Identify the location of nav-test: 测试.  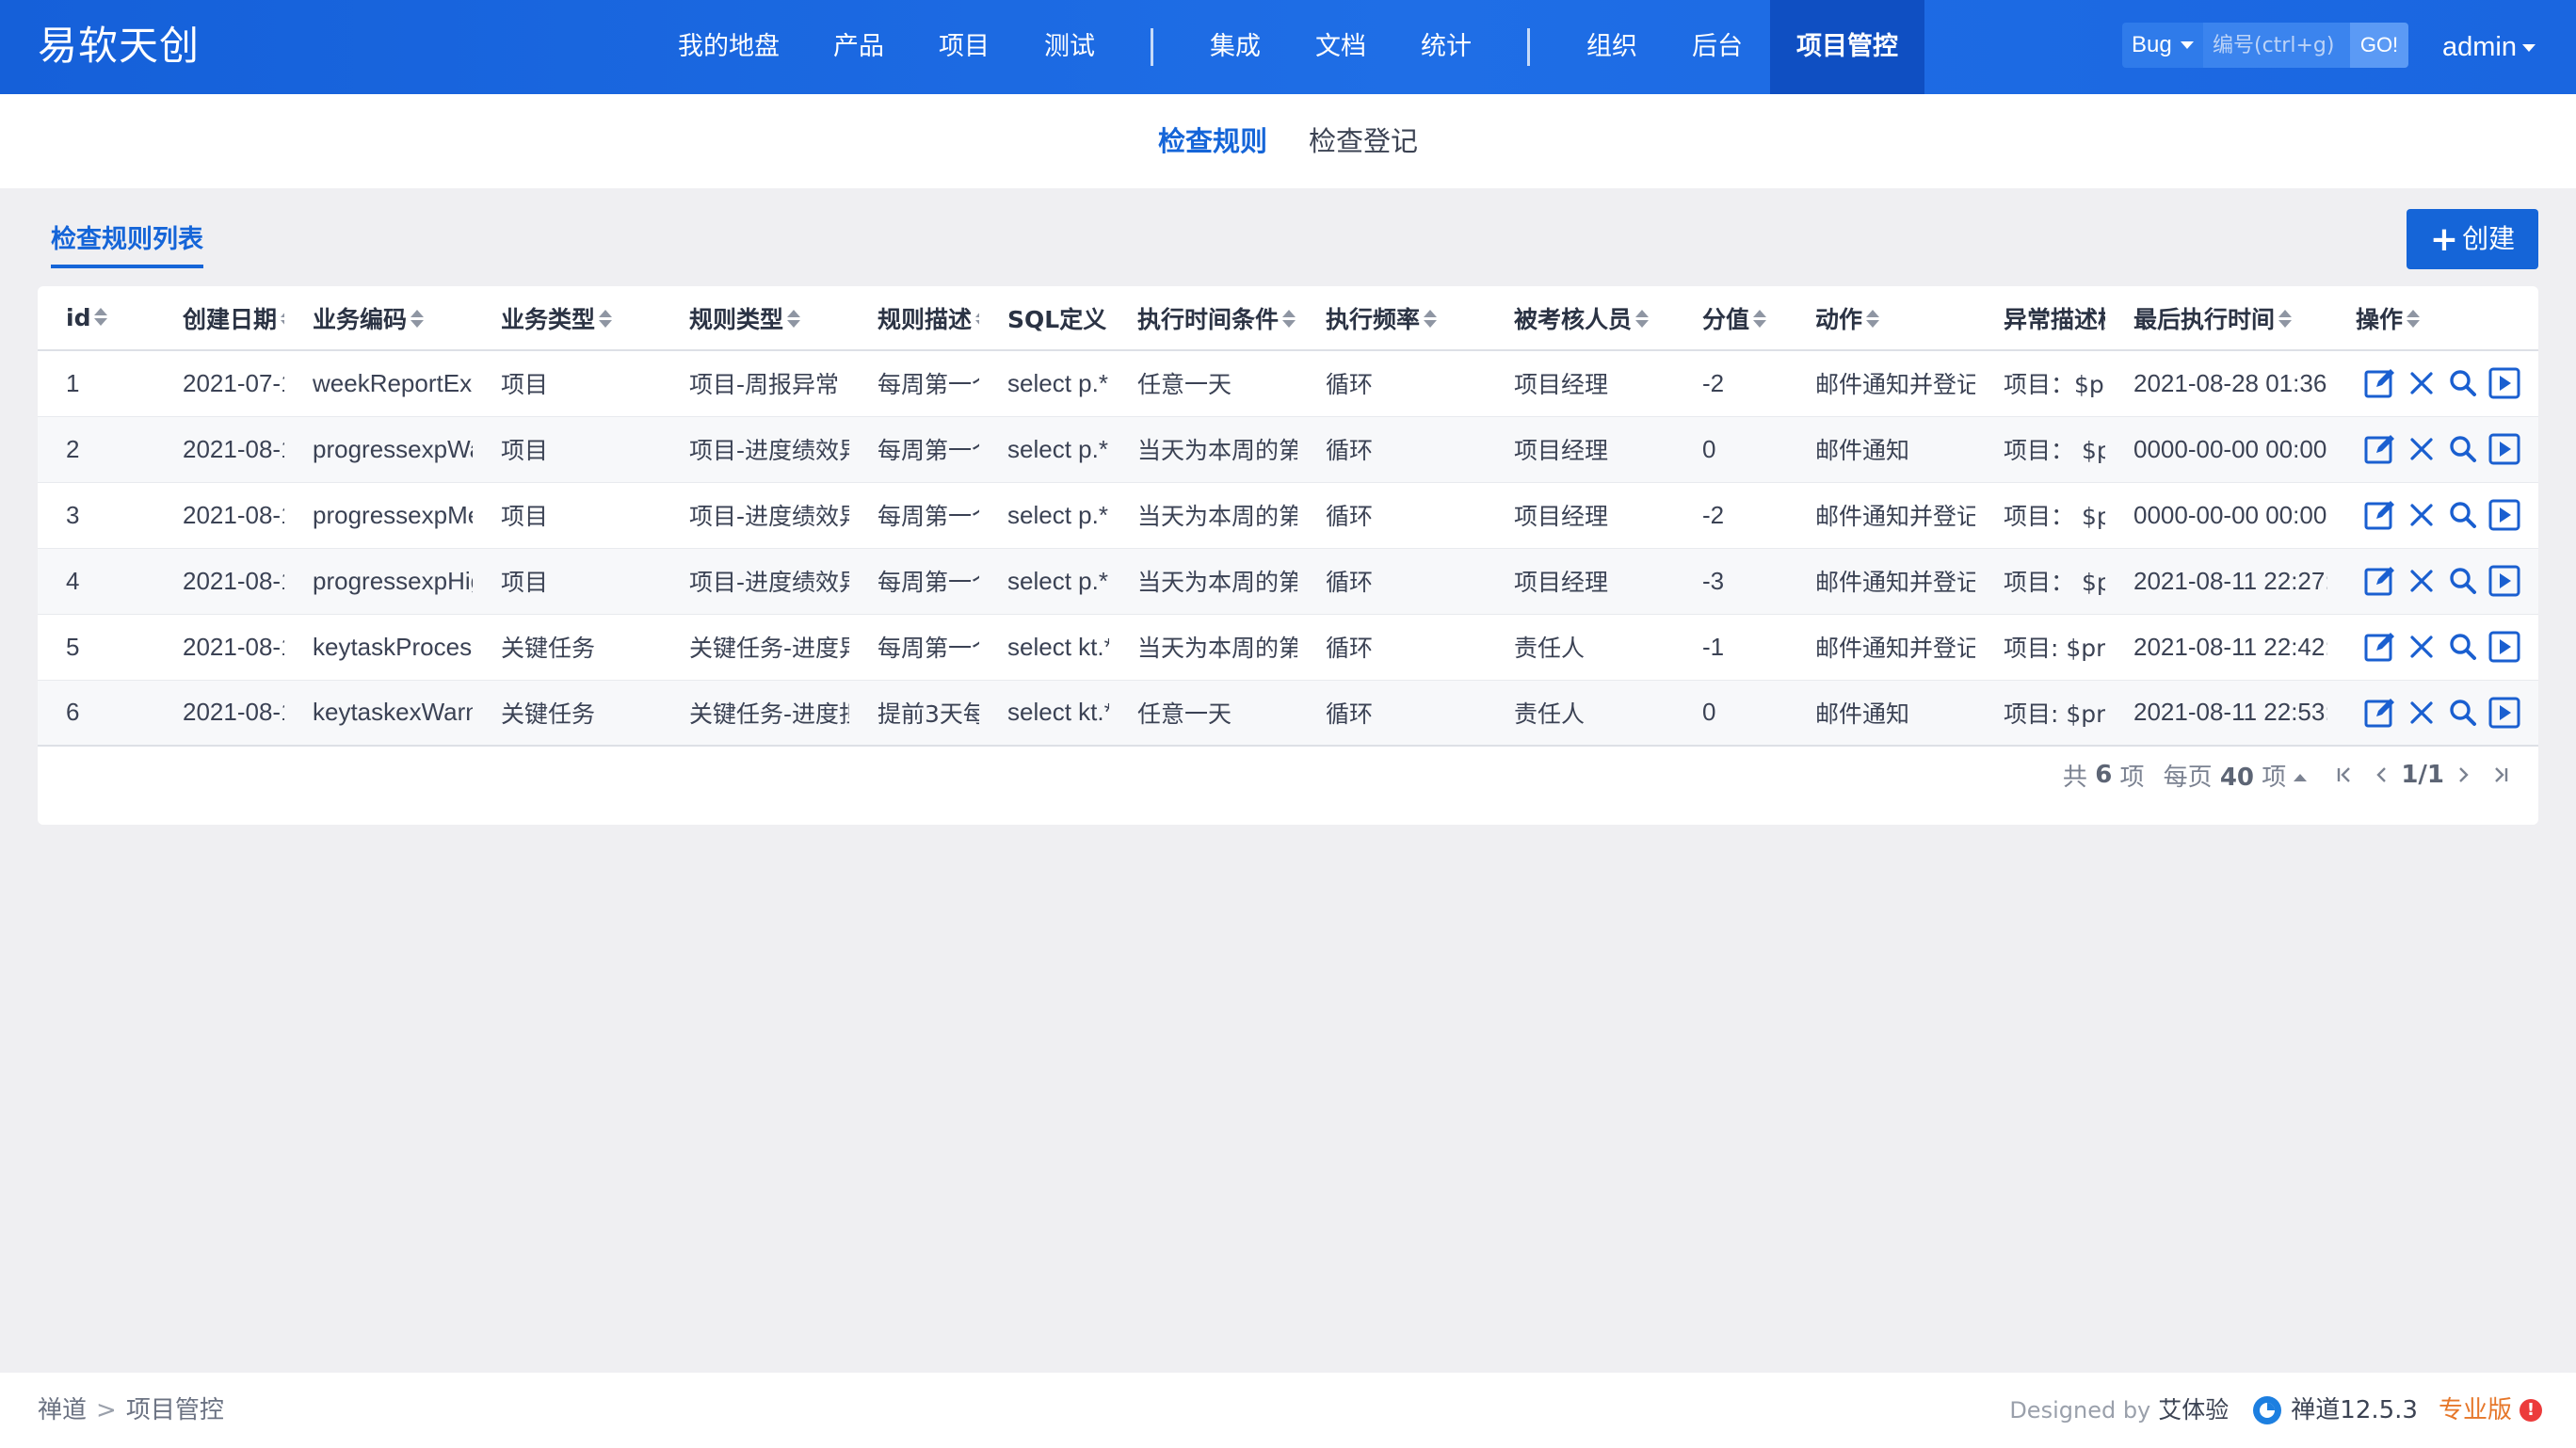
(1069, 47).